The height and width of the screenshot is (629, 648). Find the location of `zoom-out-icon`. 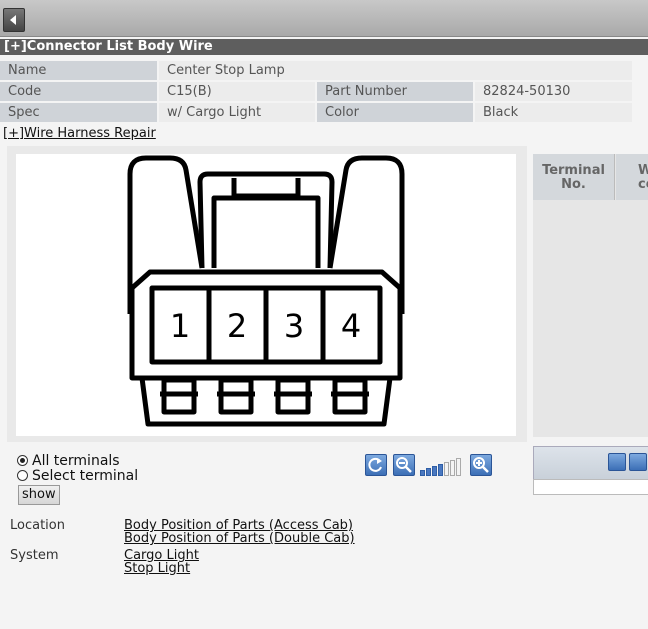

zoom-out-icon is located at coordinates (404, 465).